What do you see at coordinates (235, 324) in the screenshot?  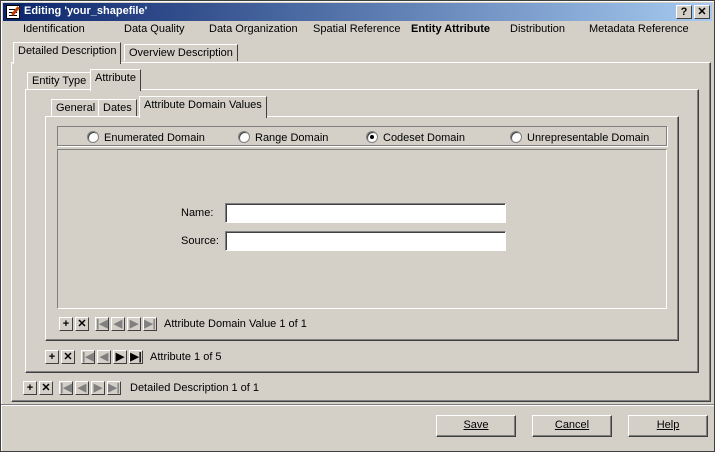 I see `domain-value-counter: Attribute Domain Value 1 of 1` at bounding box center [235, 324].